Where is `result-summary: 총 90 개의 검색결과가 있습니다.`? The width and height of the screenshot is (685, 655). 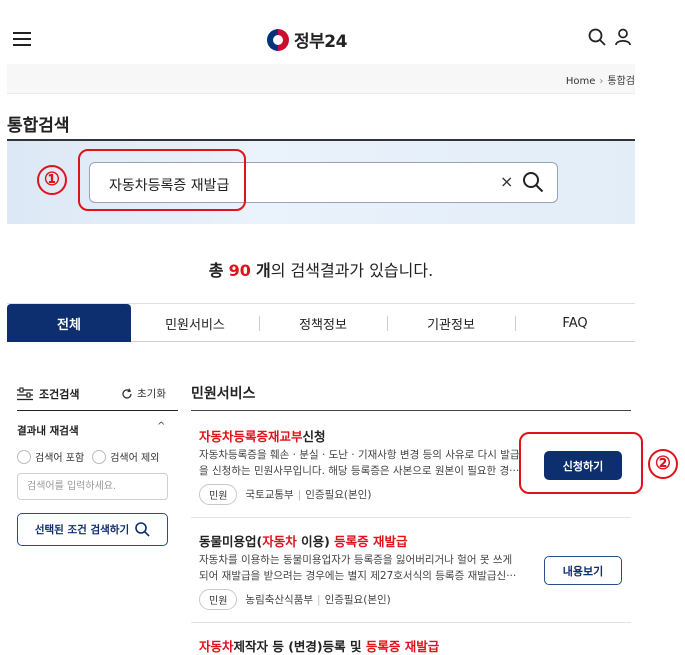 result-summary: 총 90 개의 검색결과가 있습니다. is located at coordinates (321, 269).